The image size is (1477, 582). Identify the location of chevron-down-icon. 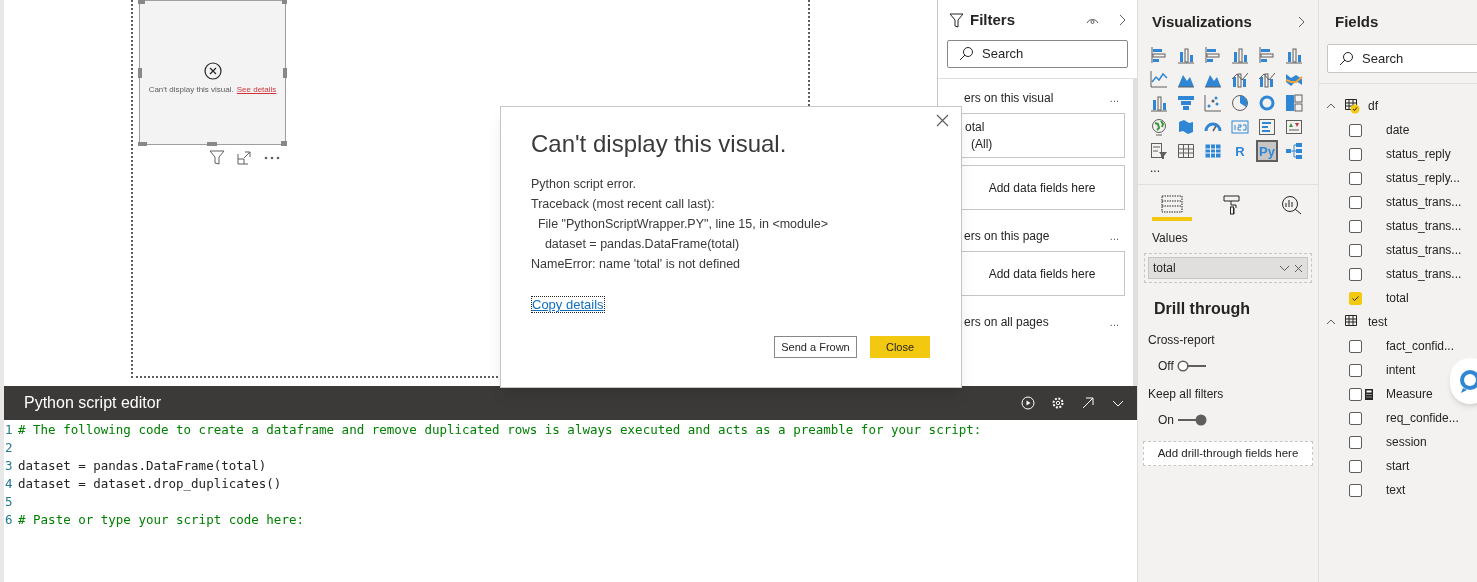
(1284, 268).